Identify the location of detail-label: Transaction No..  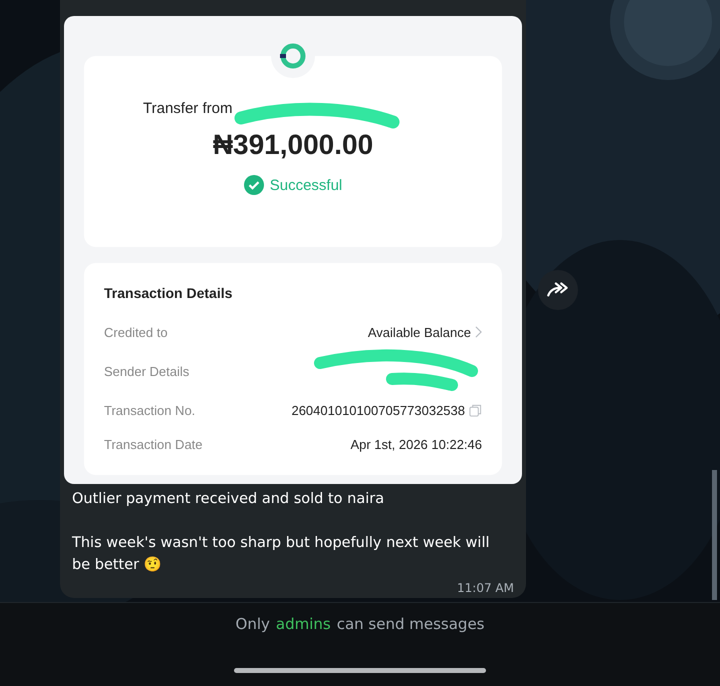
(150, 410).